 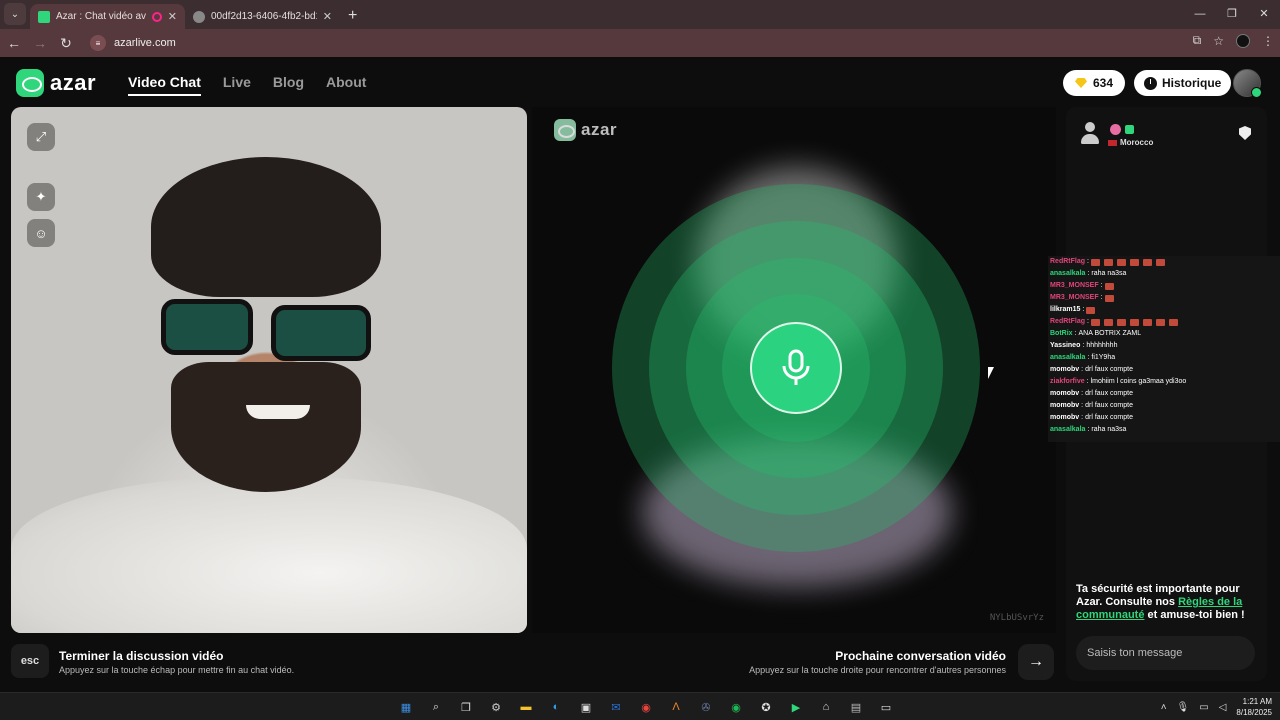 I want to click on app-a-icon: Λ, so click(x=676, y=707).